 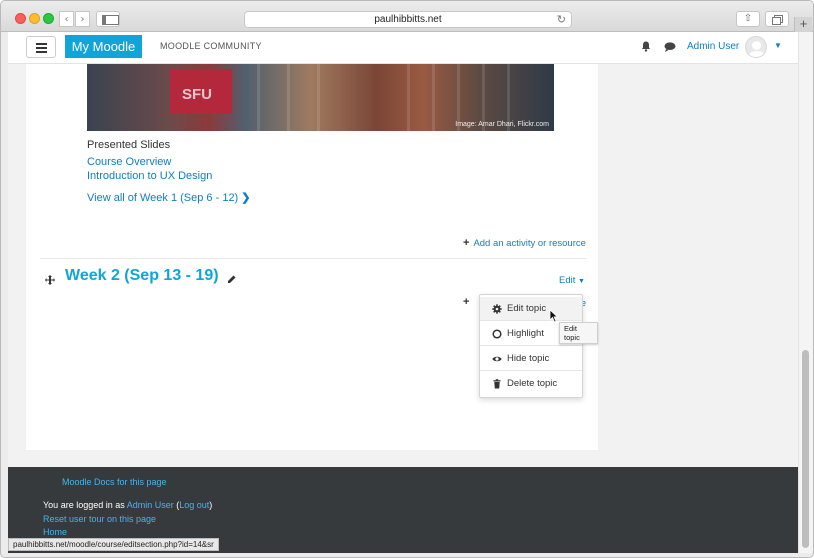 I want to click on nav-drawer-toggle, so click(x=41, y=47).